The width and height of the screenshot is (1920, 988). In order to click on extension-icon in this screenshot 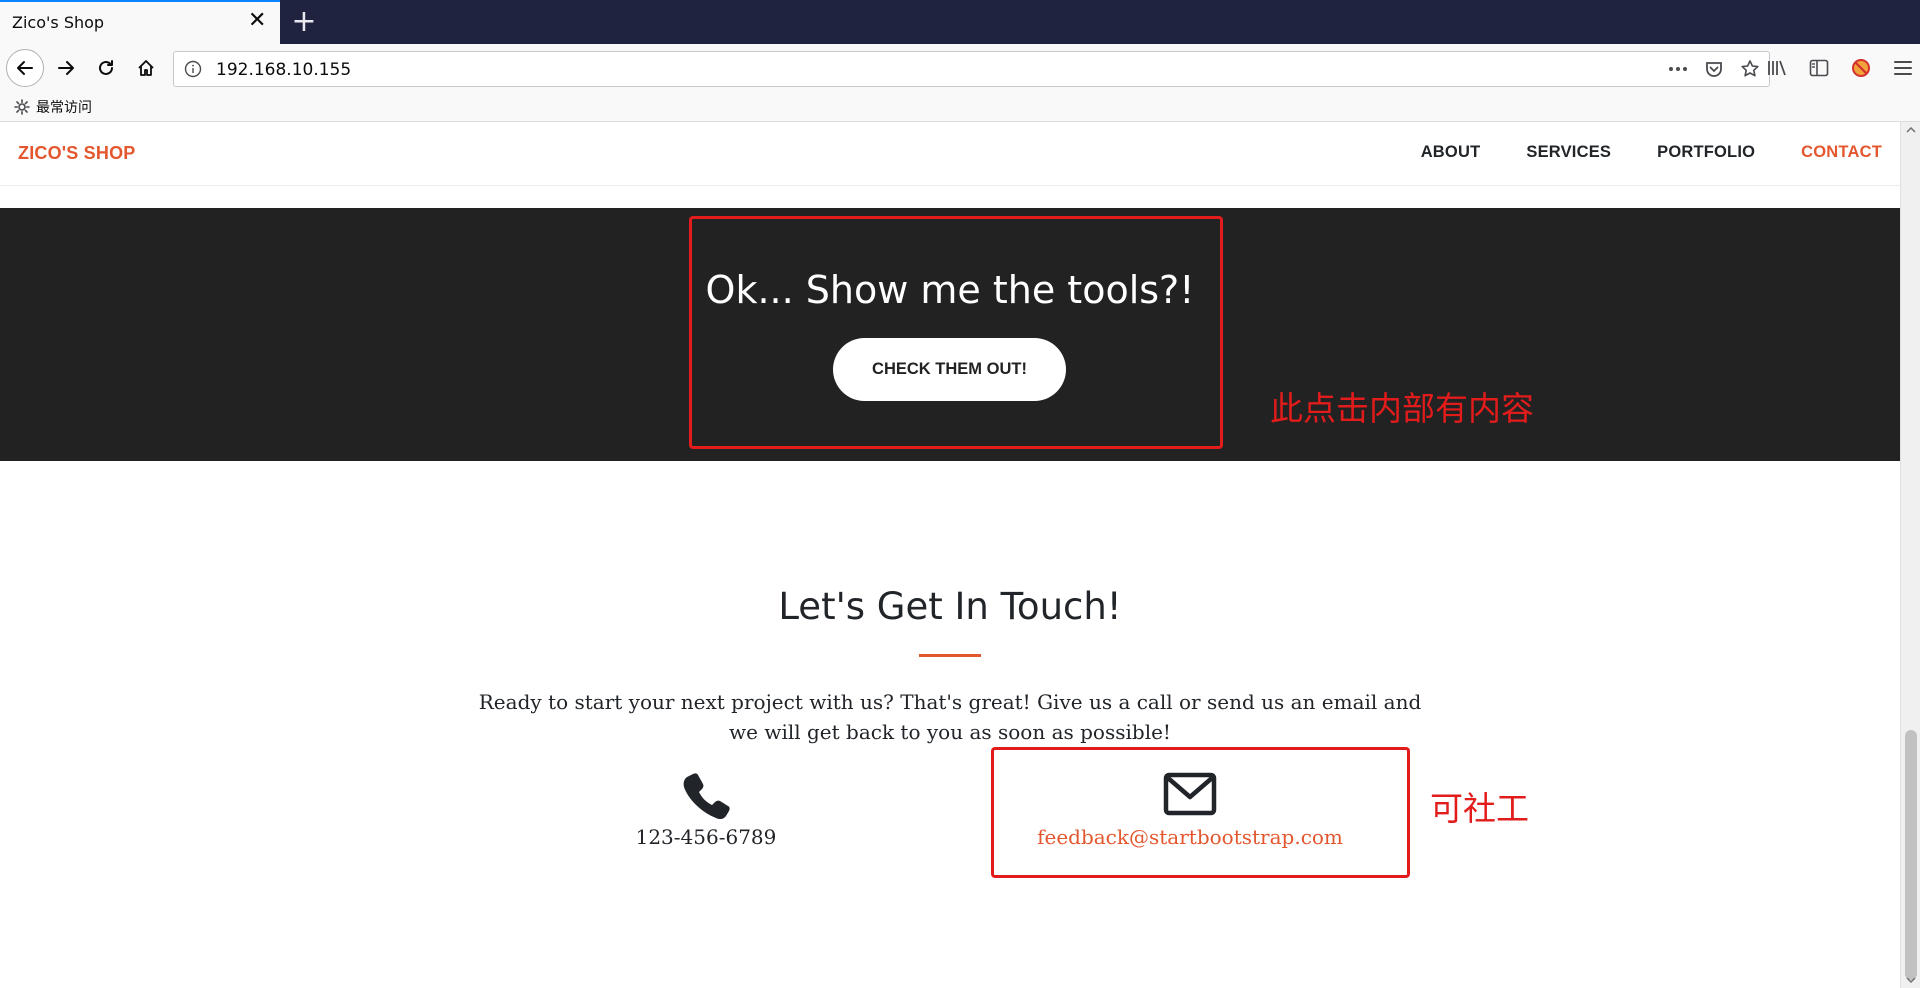, I will do `click(1861, 68)`.